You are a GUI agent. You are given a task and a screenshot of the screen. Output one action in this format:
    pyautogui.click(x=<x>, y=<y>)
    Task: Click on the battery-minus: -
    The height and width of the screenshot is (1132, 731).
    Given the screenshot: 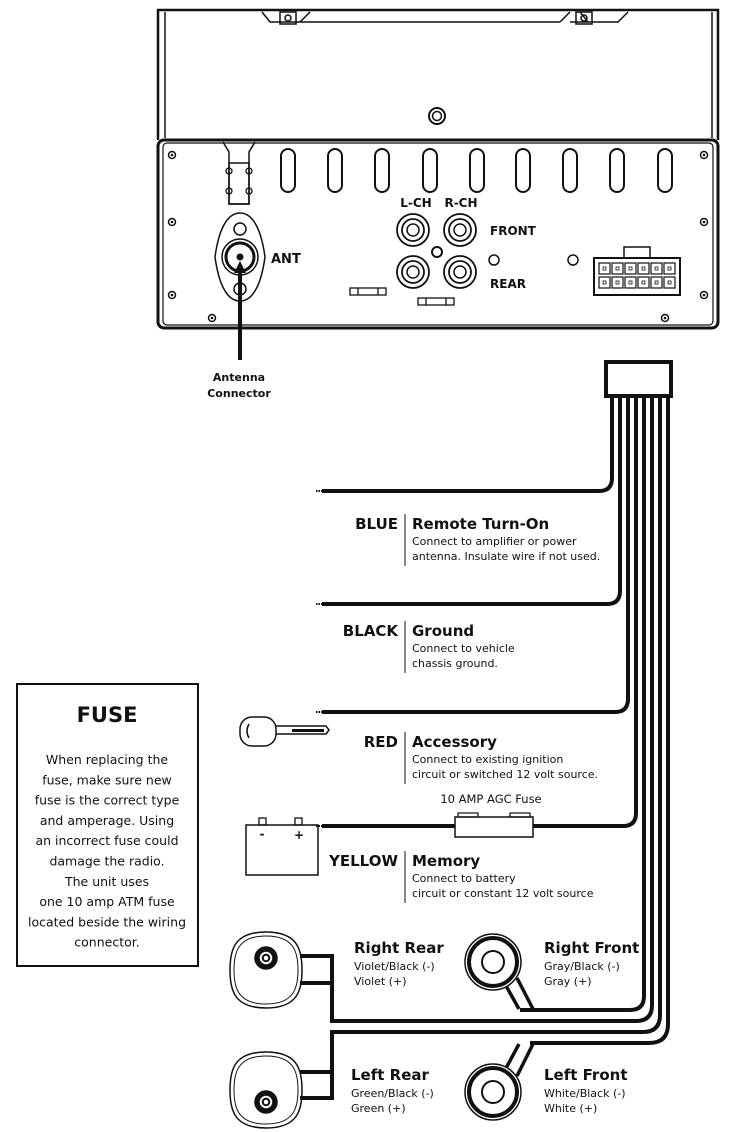 What is the action you would take?
    pyautogui.click(x=262, y=834)
    